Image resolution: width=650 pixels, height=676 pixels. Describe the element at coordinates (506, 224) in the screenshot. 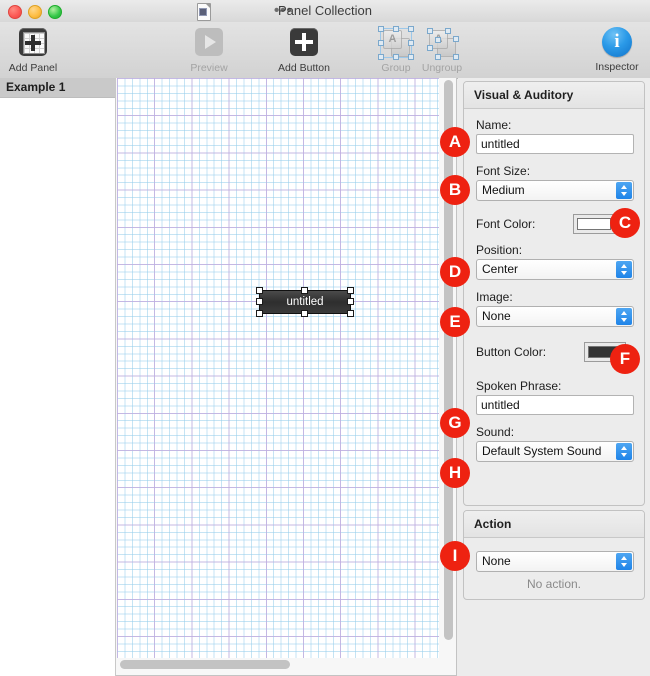

I see `font-color-label: Font Color:` at that location.